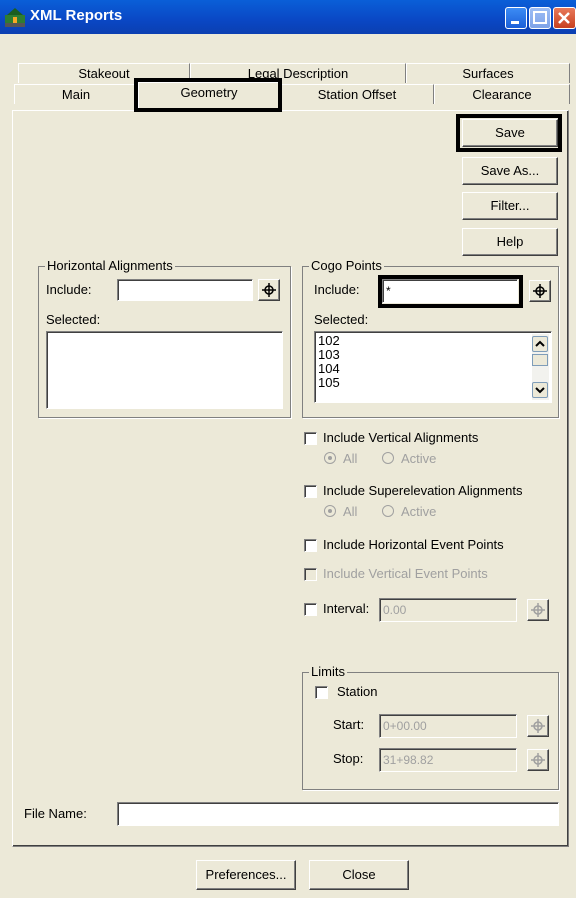 Image resolution: width=576 pixels, height=898 pixels. What do you see at coordinates (540, 367) in the screenshot?
I see `cogo-list-scrollbar` at bounding box center [540, 367].